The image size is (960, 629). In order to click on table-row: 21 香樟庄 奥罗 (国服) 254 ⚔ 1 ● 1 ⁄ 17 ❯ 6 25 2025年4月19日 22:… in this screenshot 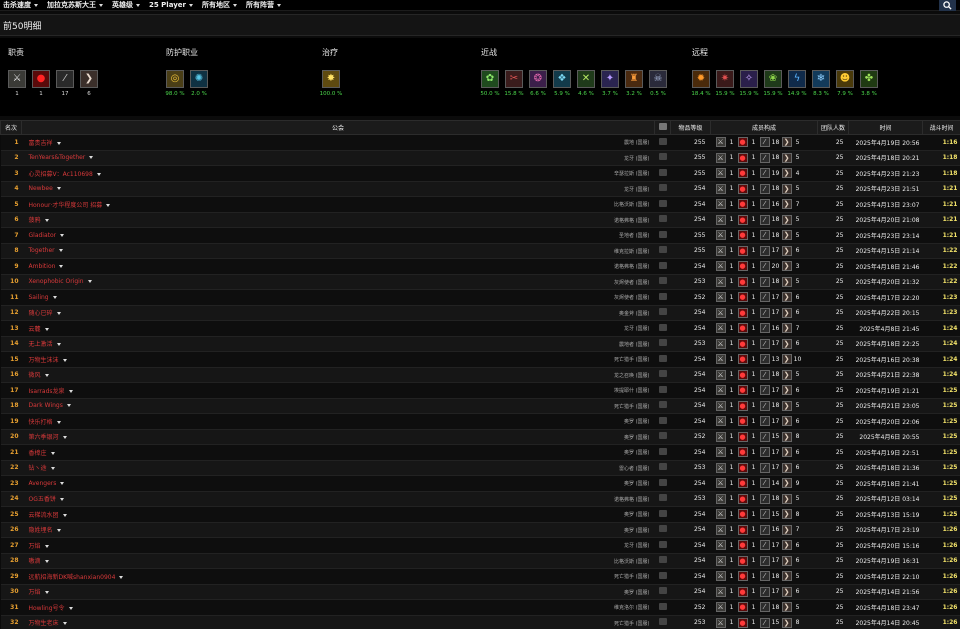, I will do `click(480, 452)`.